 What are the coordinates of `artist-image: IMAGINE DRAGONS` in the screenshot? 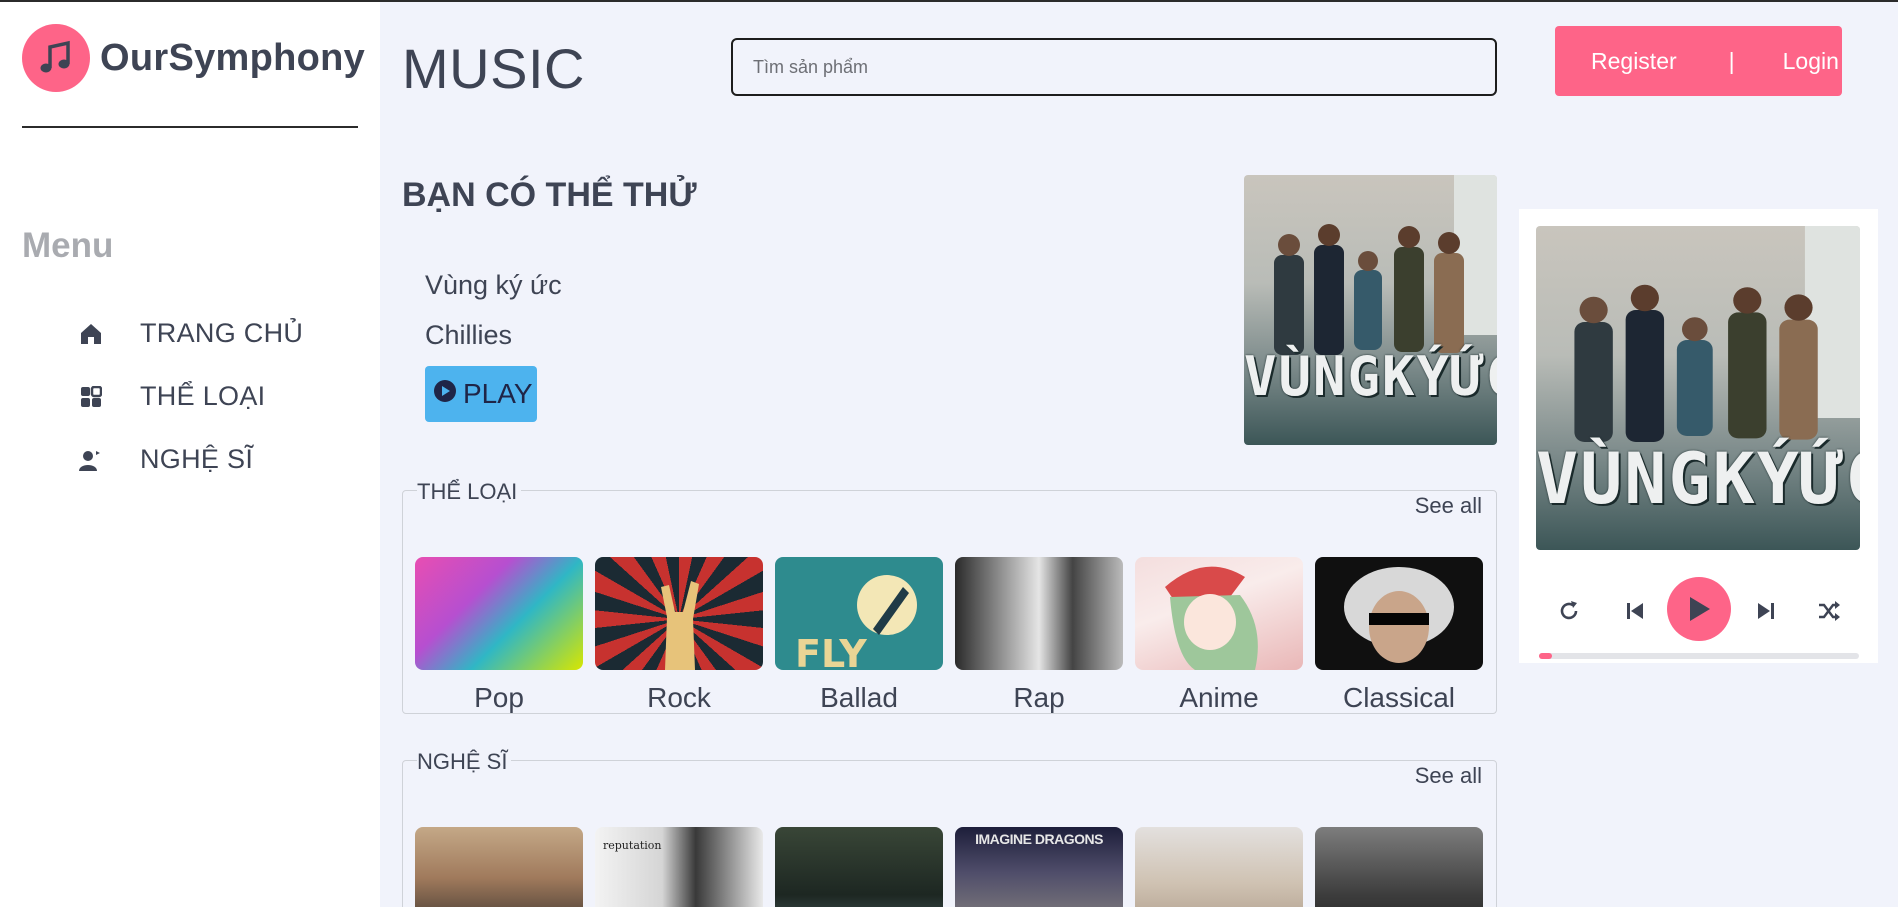 It's located at (1039, 867).